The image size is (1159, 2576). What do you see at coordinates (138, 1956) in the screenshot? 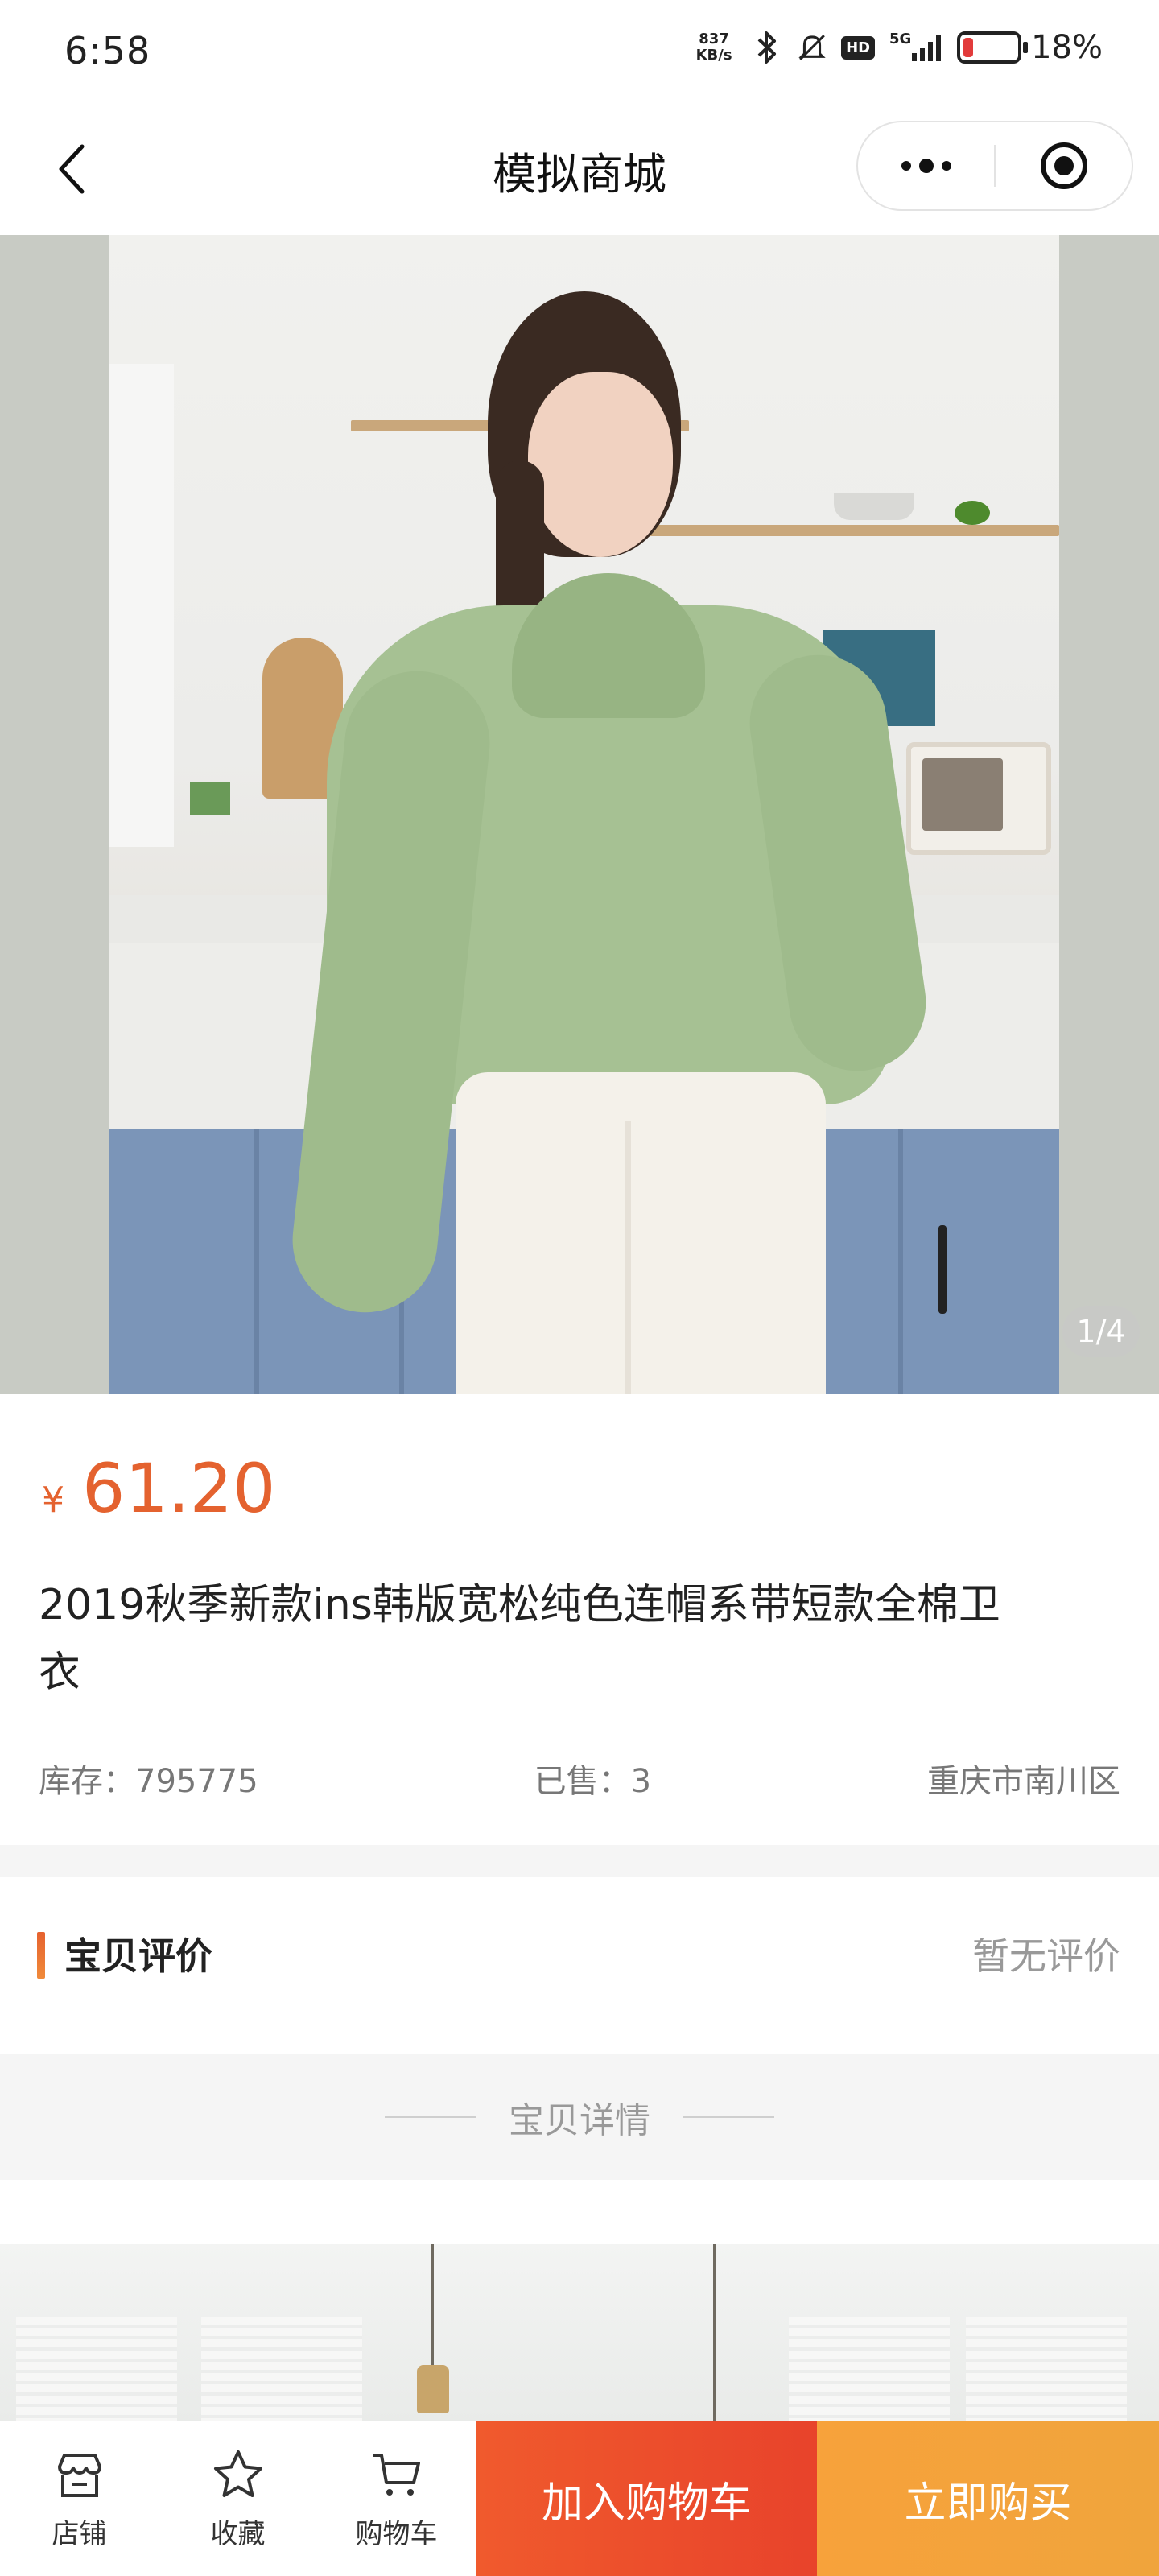
I see `review-title: 宝贝评价` at bounding box center [138, 1956].